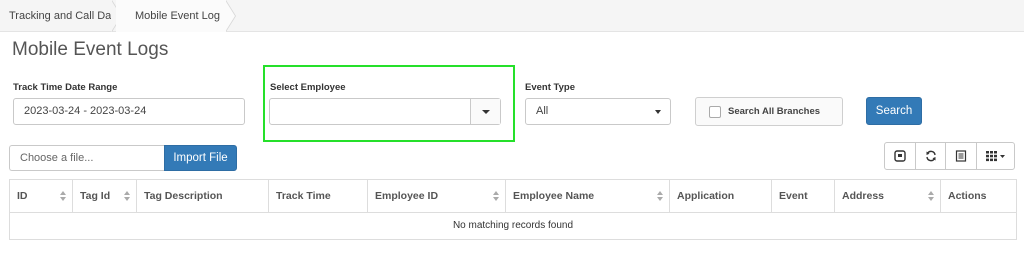  I want to click on column-header-label: Application, so click(706, 196).